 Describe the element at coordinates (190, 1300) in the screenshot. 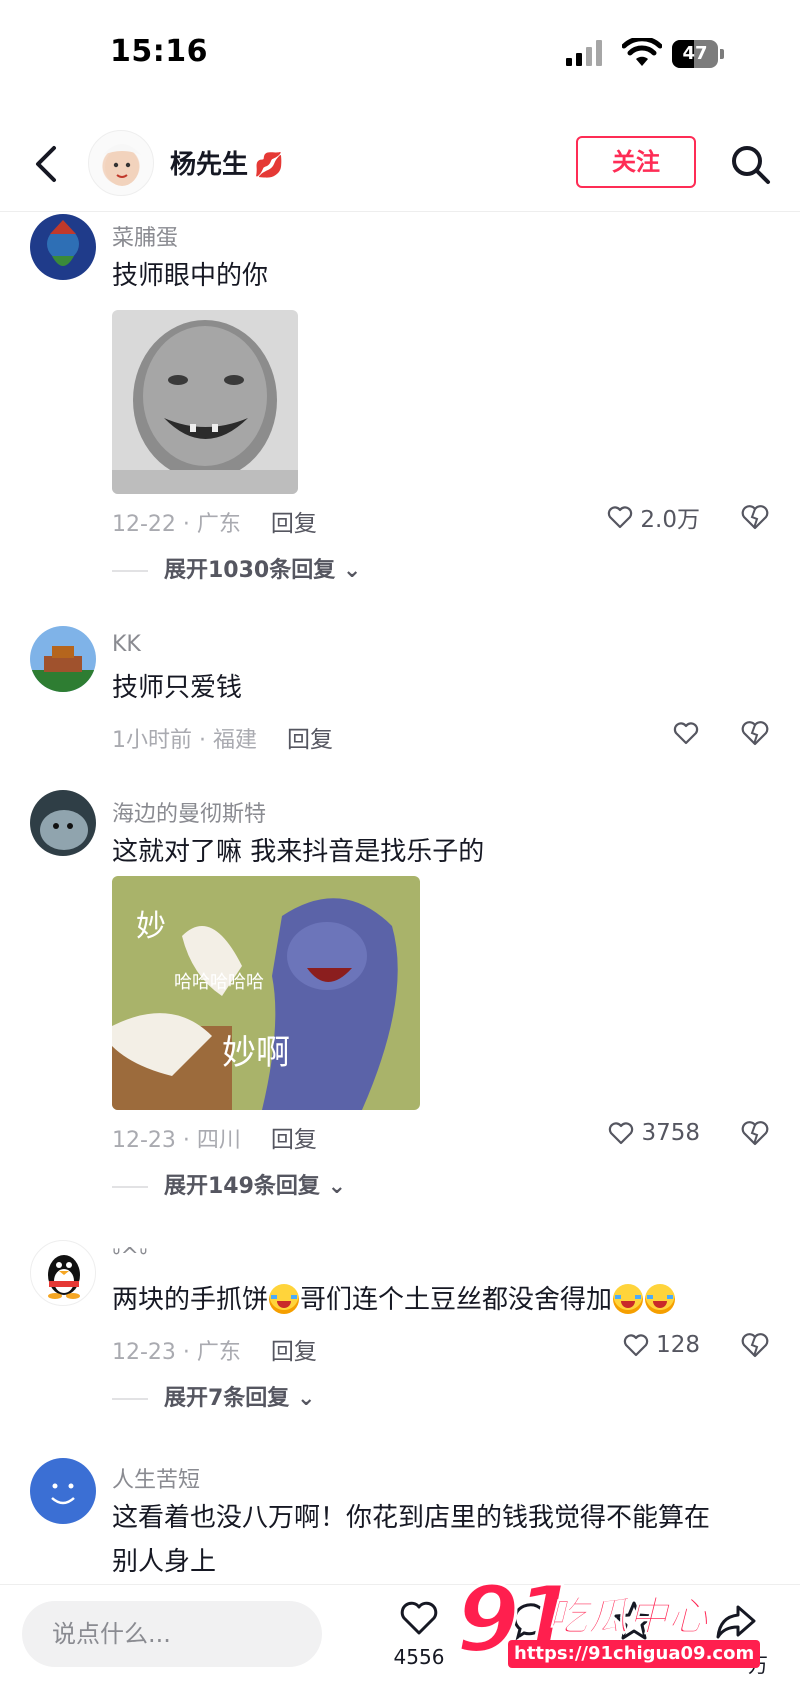

I see `comment-text-part: 两块的手抓饼` at that location.